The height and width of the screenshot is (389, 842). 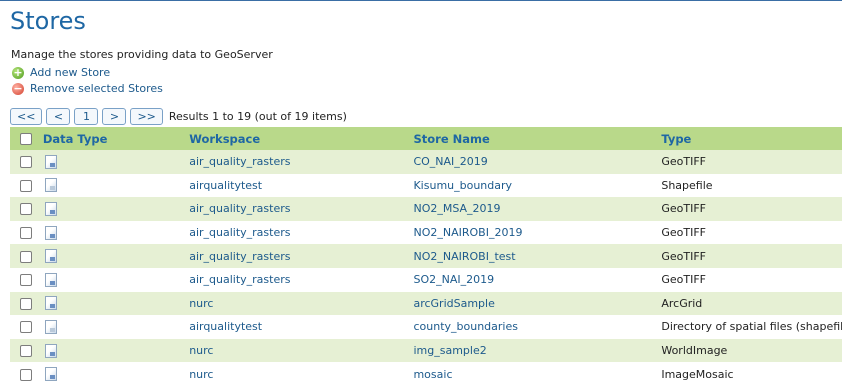 What do you see at coordinates (456, 208) in the screenshot?
I see `store-name-link: NO2_MSA_2019` at bounding box center [456, 208].